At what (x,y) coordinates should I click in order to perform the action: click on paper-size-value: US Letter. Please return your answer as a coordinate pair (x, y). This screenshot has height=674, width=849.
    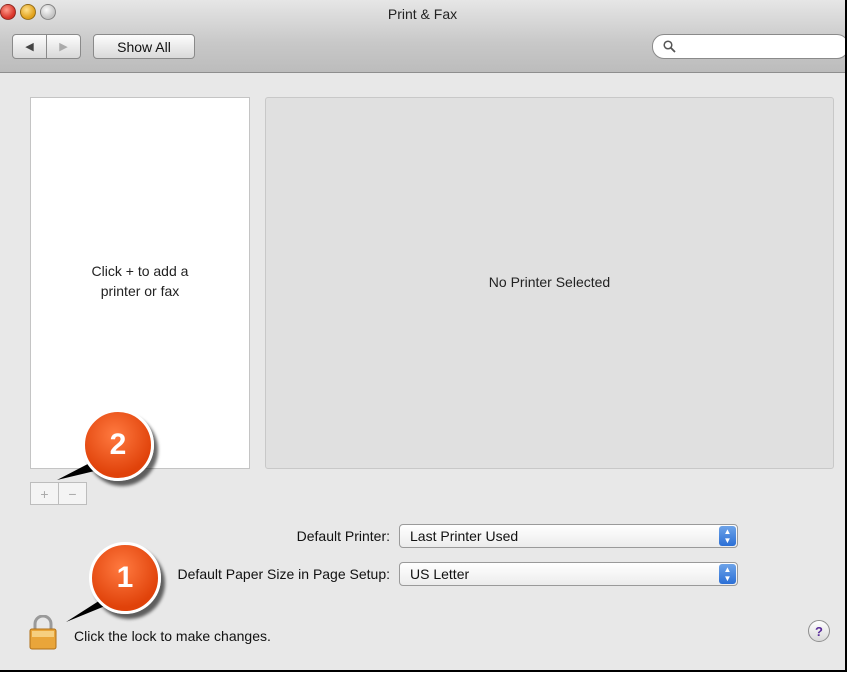
    Looking at the image, I should click on (440, 574).